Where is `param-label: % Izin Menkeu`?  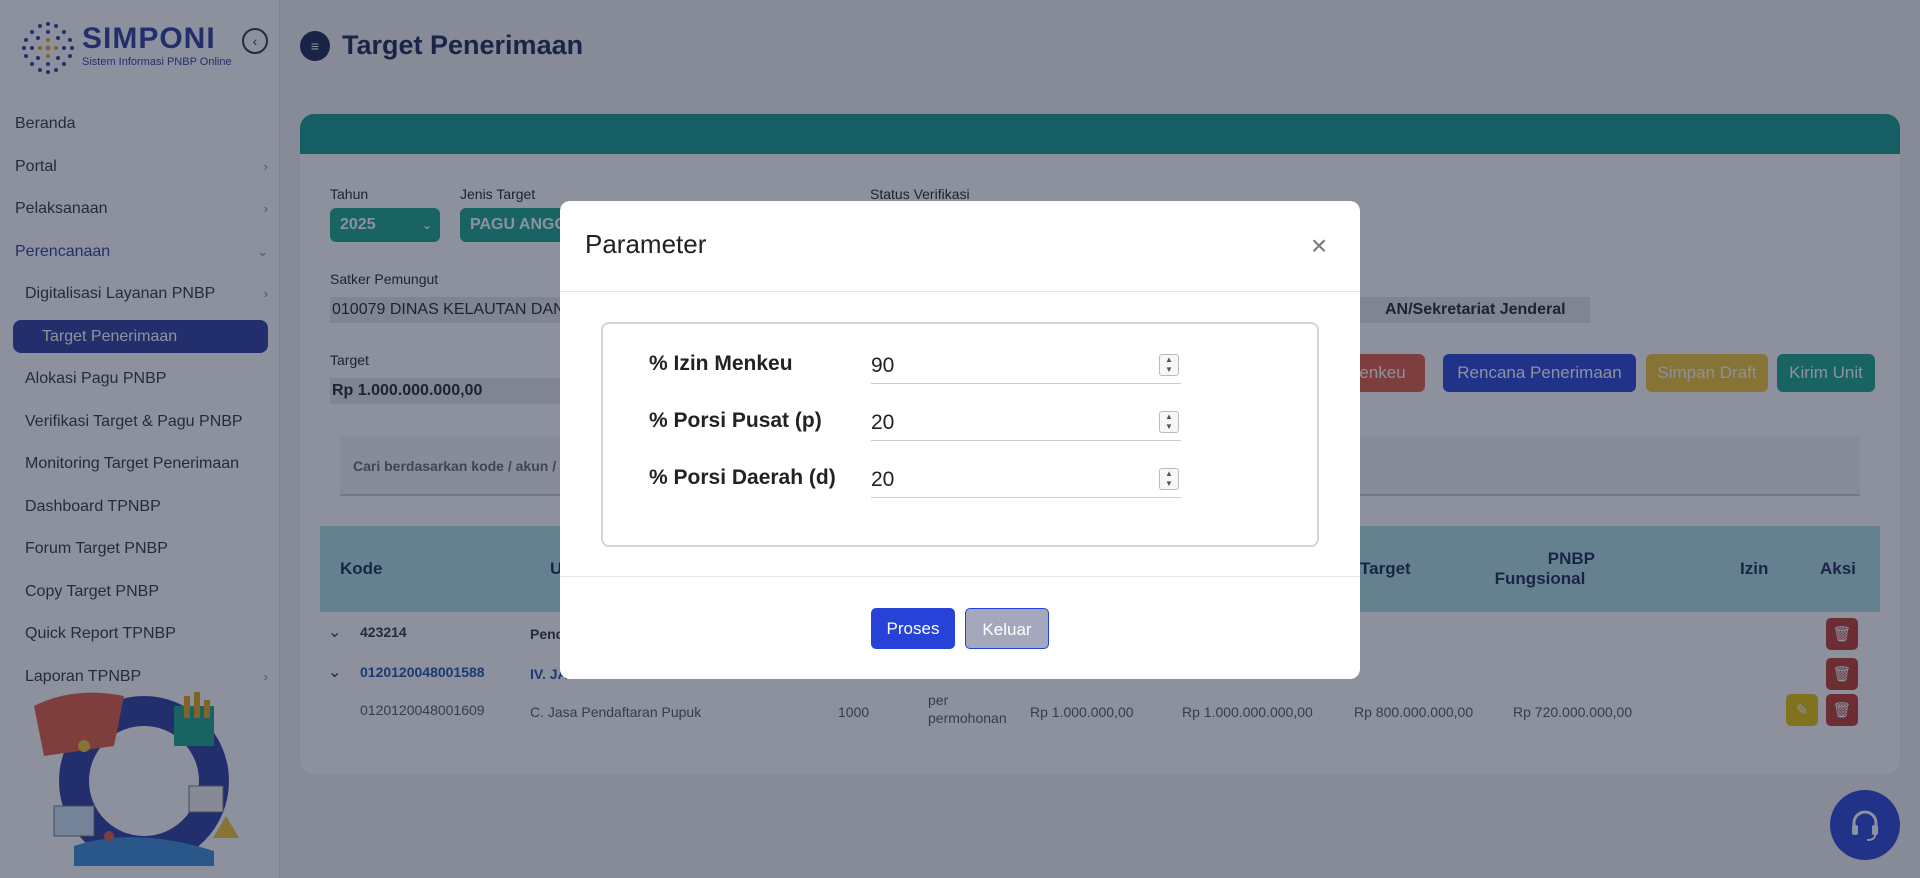 param-label: % Izin Menkeu is located at coordinates (721, 363).